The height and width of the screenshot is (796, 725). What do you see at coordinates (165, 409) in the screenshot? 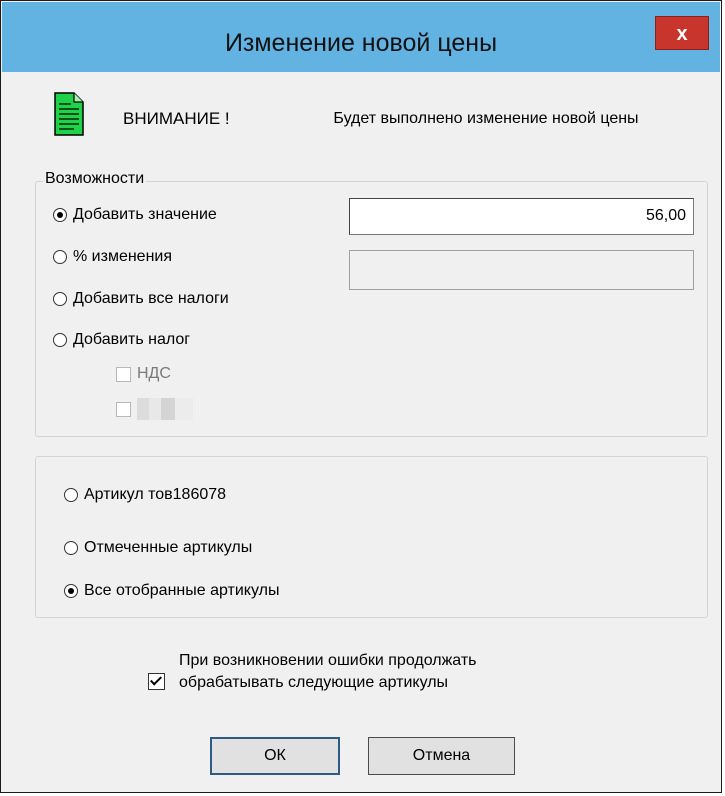
I see `redacted-label` at bounding box center [165, 409].